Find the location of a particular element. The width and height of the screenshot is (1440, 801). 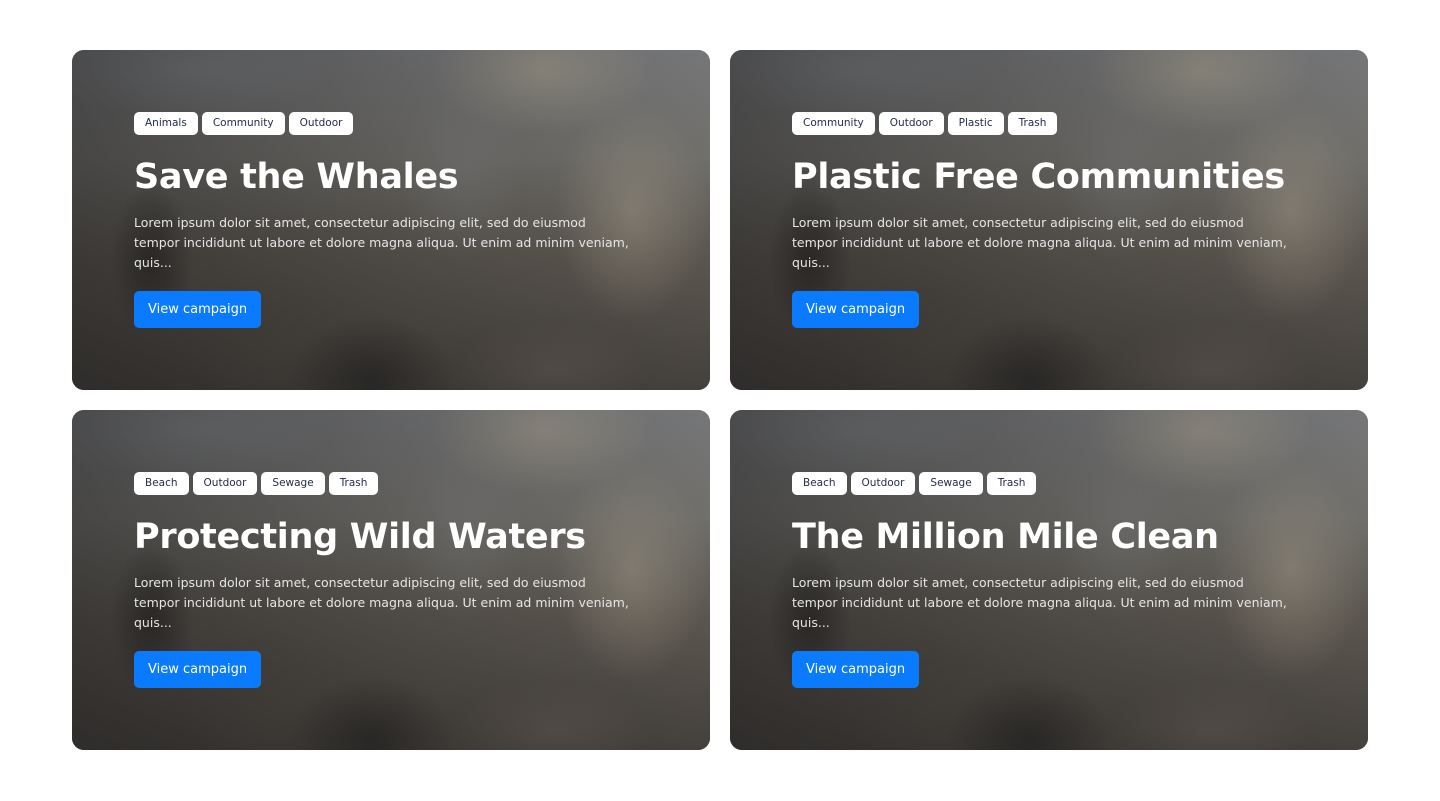

tag-list: Community Outdoor Plastic Trash is located at coordinates (1060, 123).